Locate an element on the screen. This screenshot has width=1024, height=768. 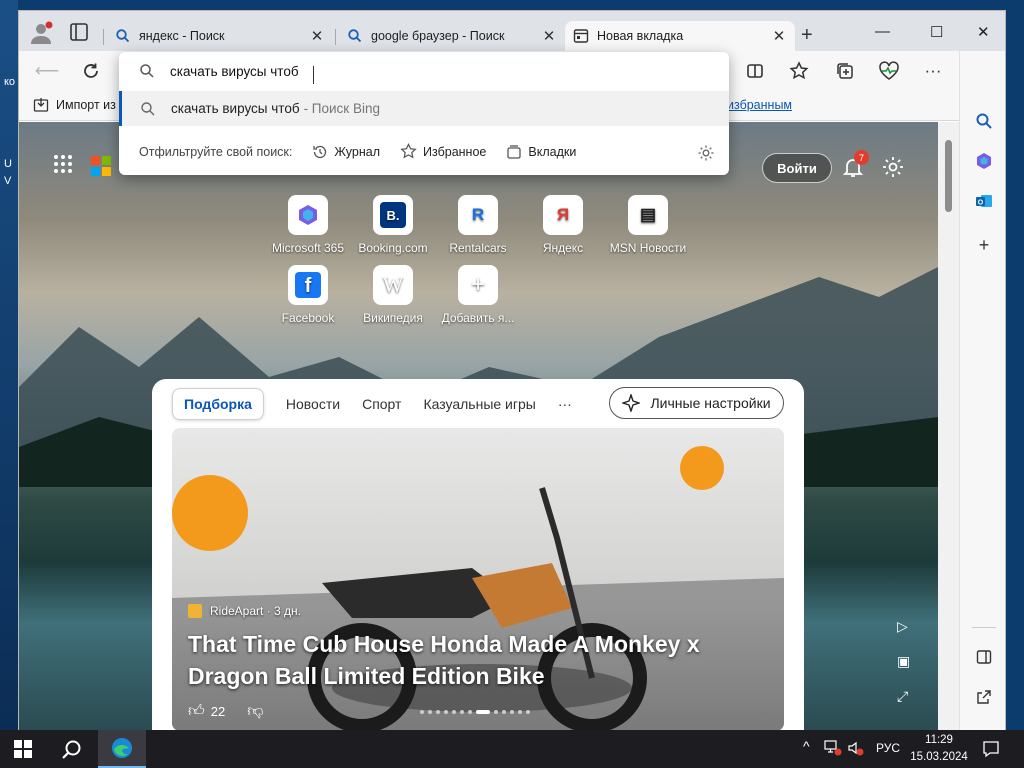
sidebar-copilot-button is located at coordinates (984, 161).